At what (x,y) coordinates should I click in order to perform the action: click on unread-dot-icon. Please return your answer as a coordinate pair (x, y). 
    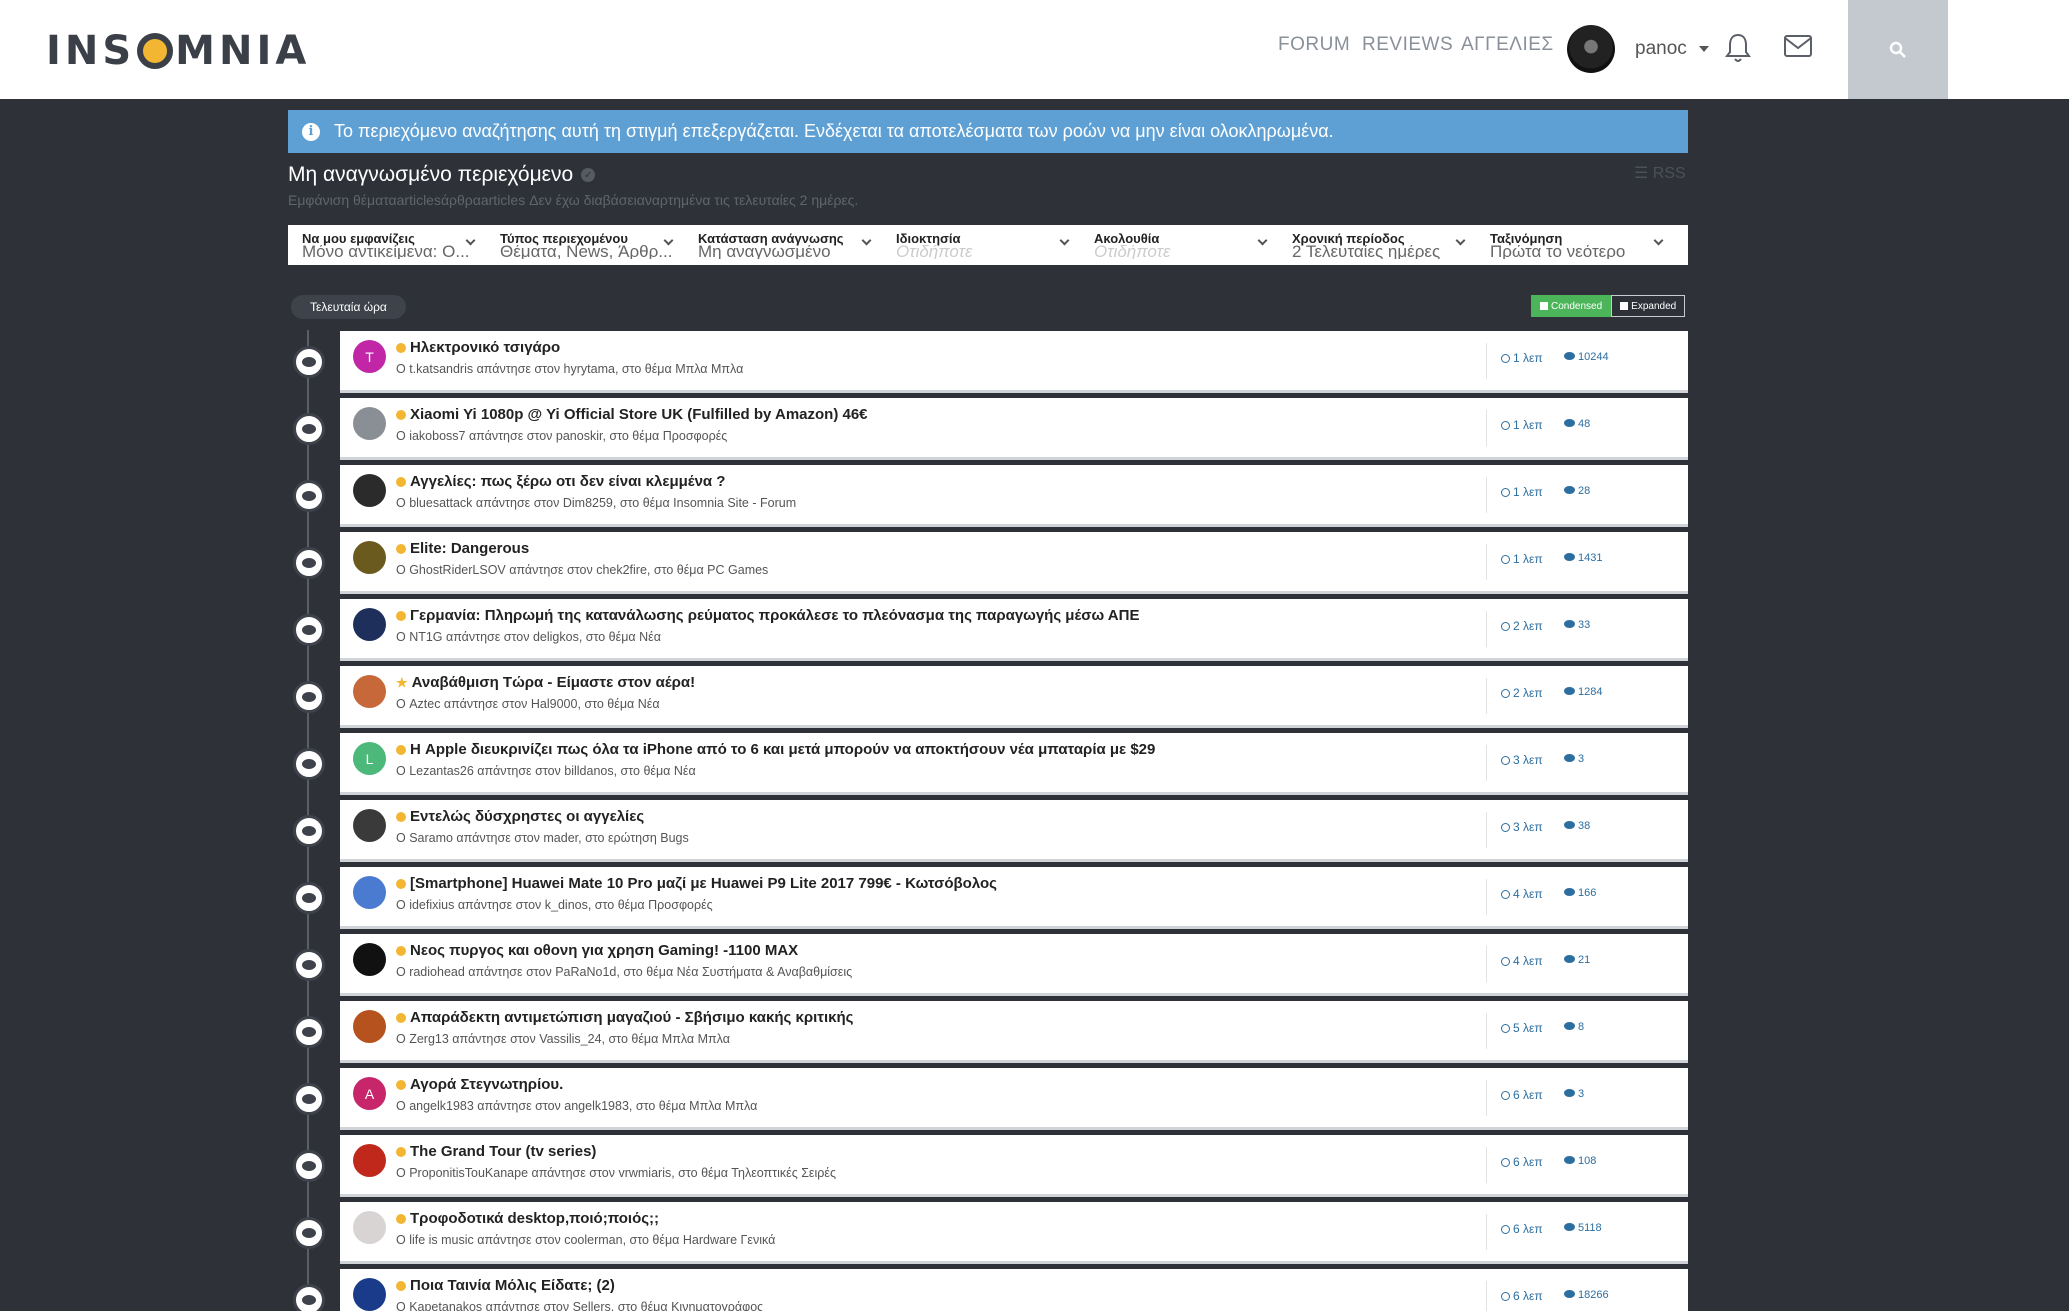
    Looking at the image, I should click on (401, 950).